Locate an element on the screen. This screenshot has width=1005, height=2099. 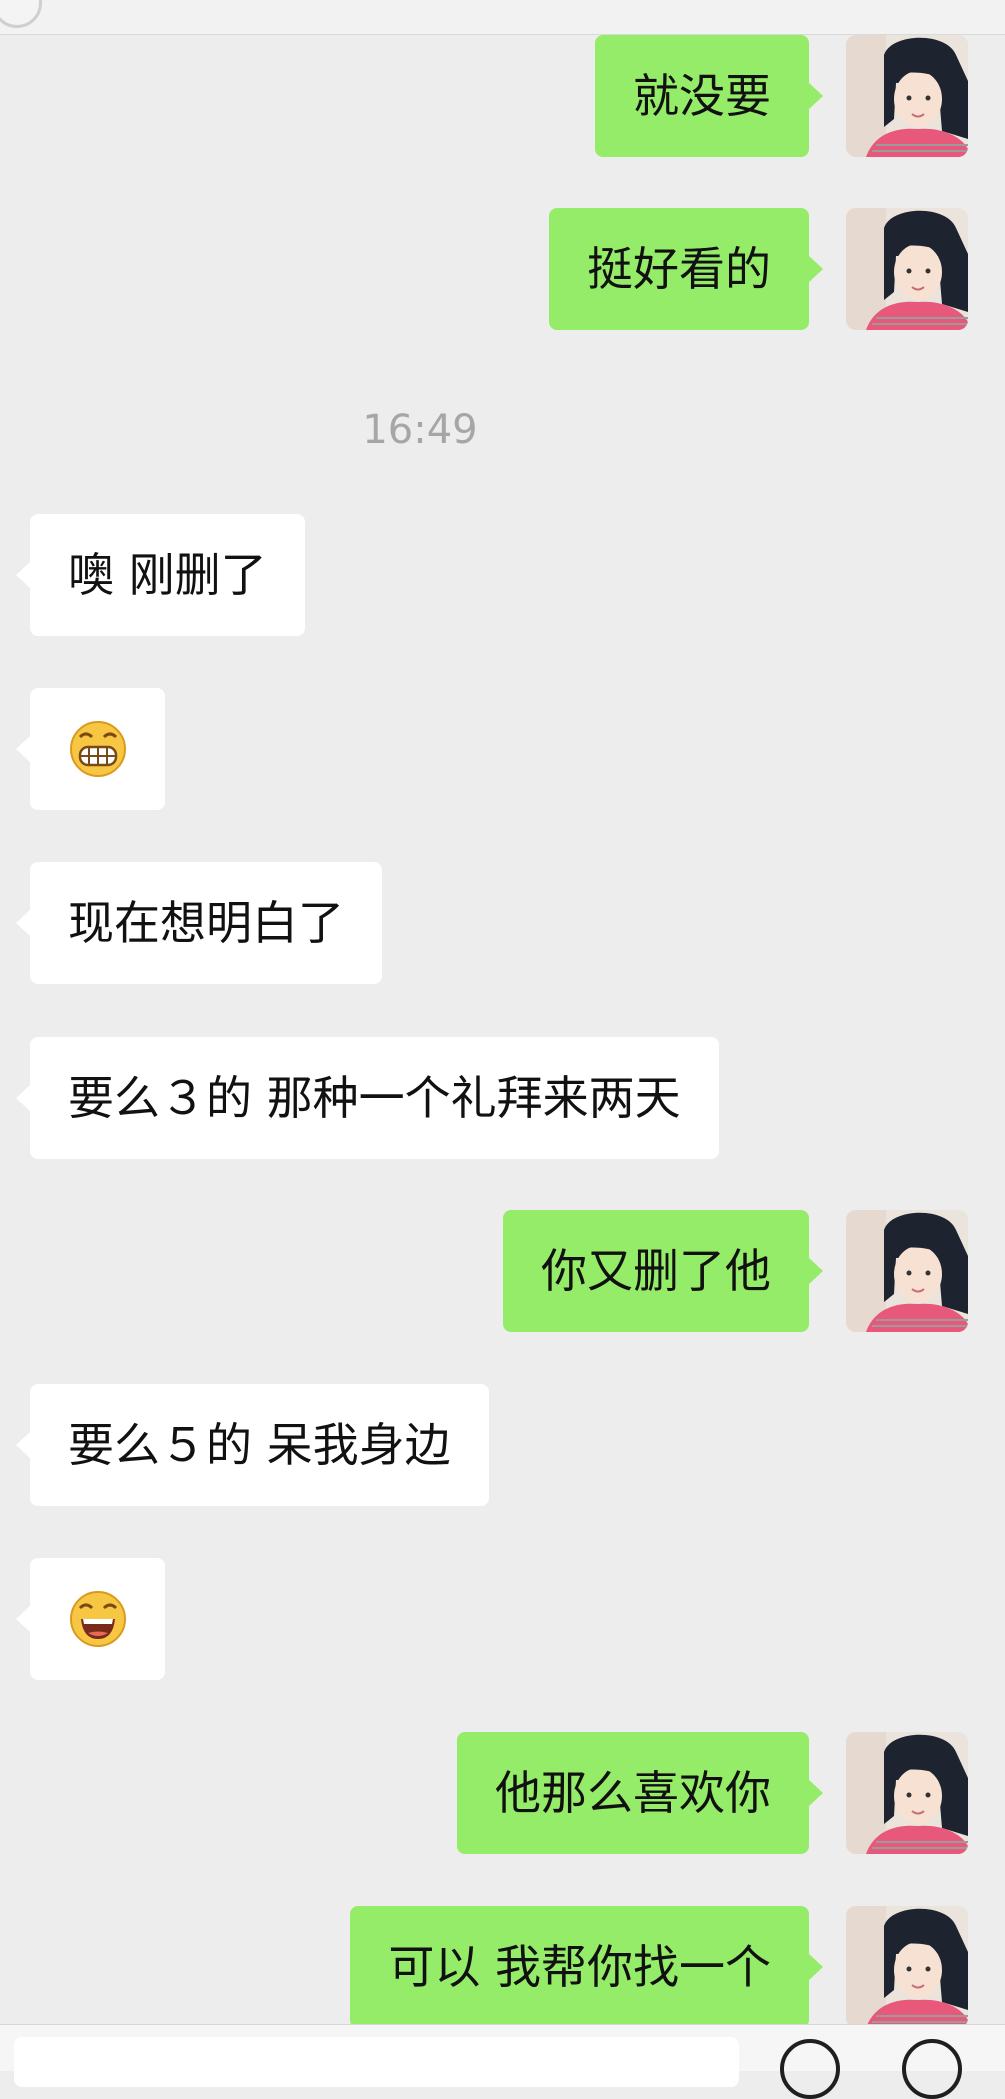
message-outgoing: 他那么喜欢你 is located at coordinates (502, 1793).